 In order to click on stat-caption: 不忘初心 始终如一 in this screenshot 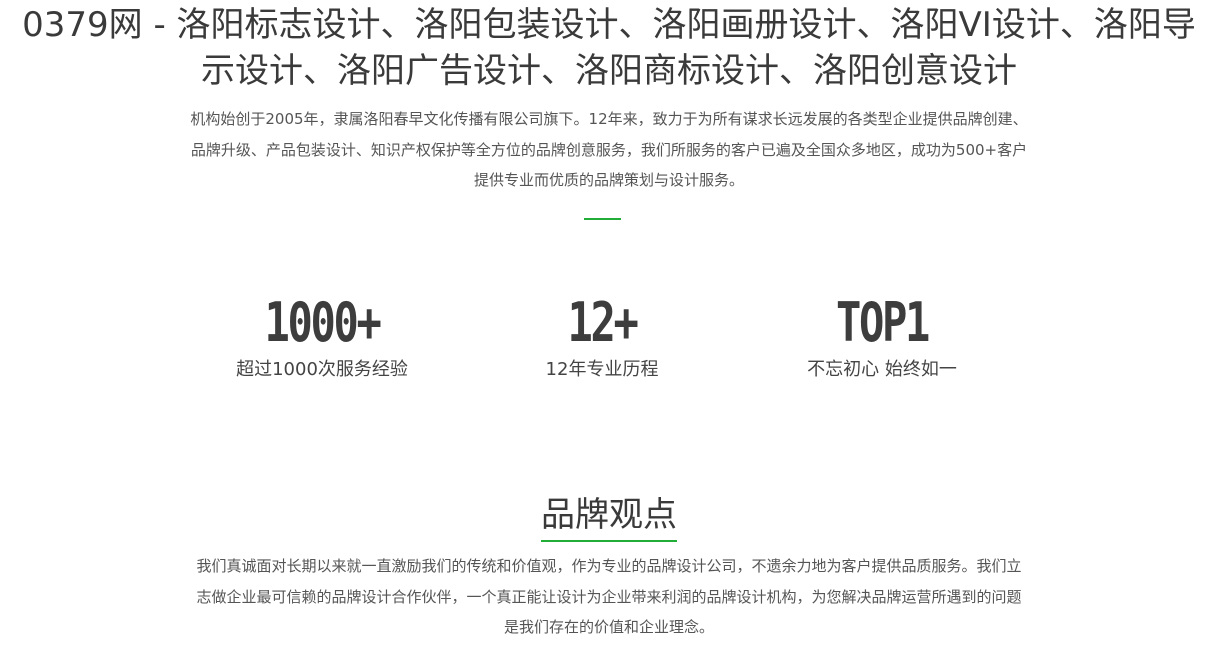, I will do `click(882, 369)`.